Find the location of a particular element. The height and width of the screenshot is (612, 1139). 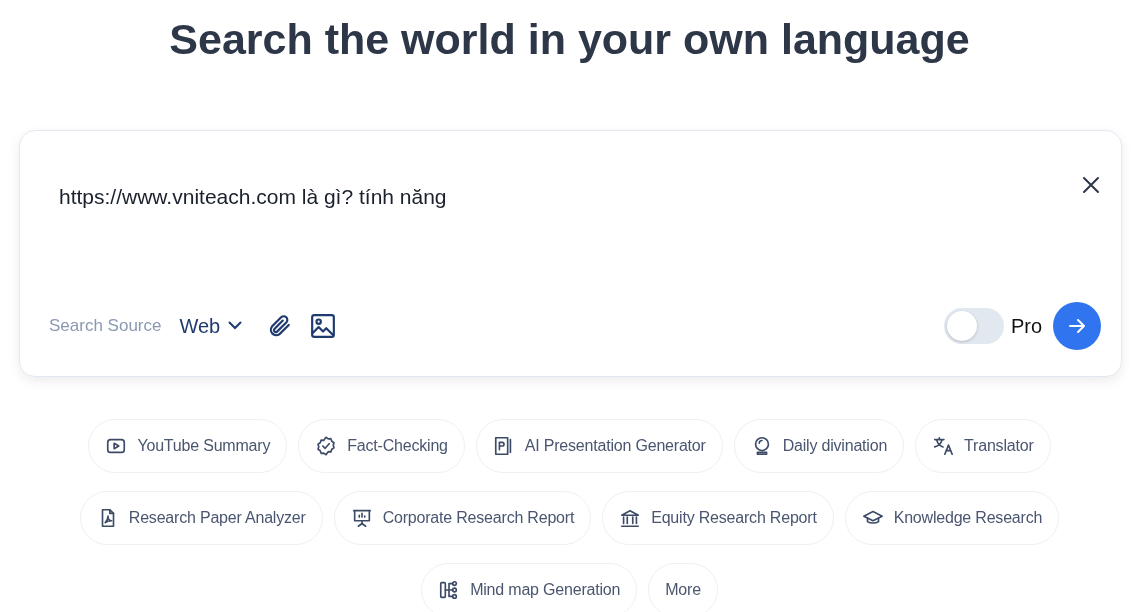

badge-check-icon is located at coordinates (326, 445).